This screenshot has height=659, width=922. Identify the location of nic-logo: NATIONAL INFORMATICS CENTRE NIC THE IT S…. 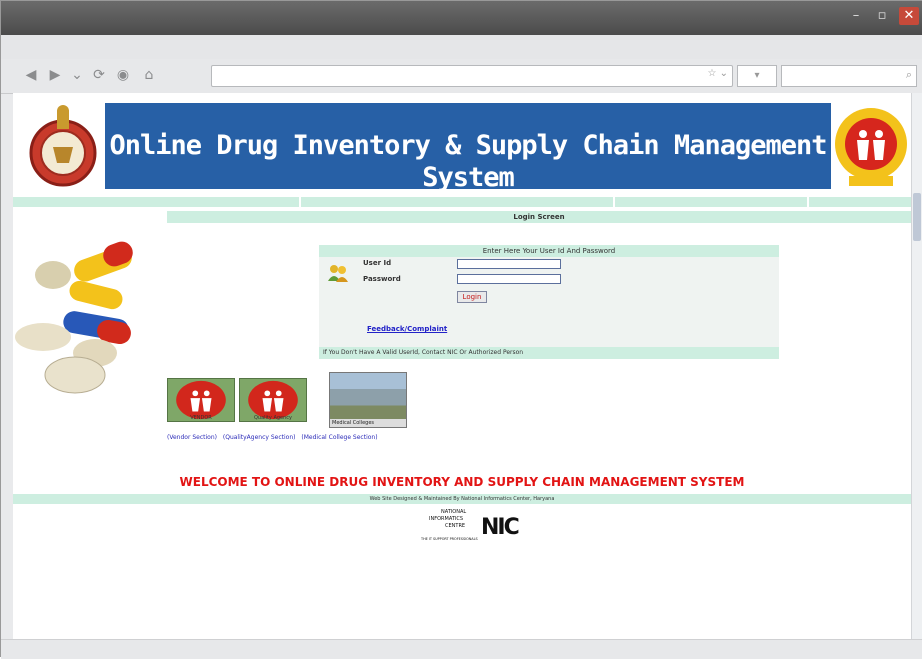
(470, 525).